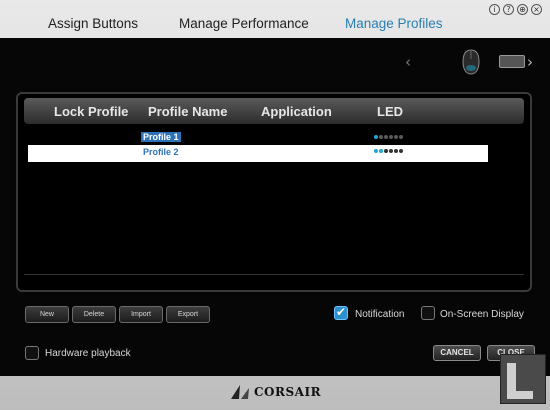 The width and height of the screenshot is (550, 410). What do you see at coordinates (515, 9) in the screenshot?
I see `window-controls: i ? ⊕ ×` at bounding box center [515, 9].